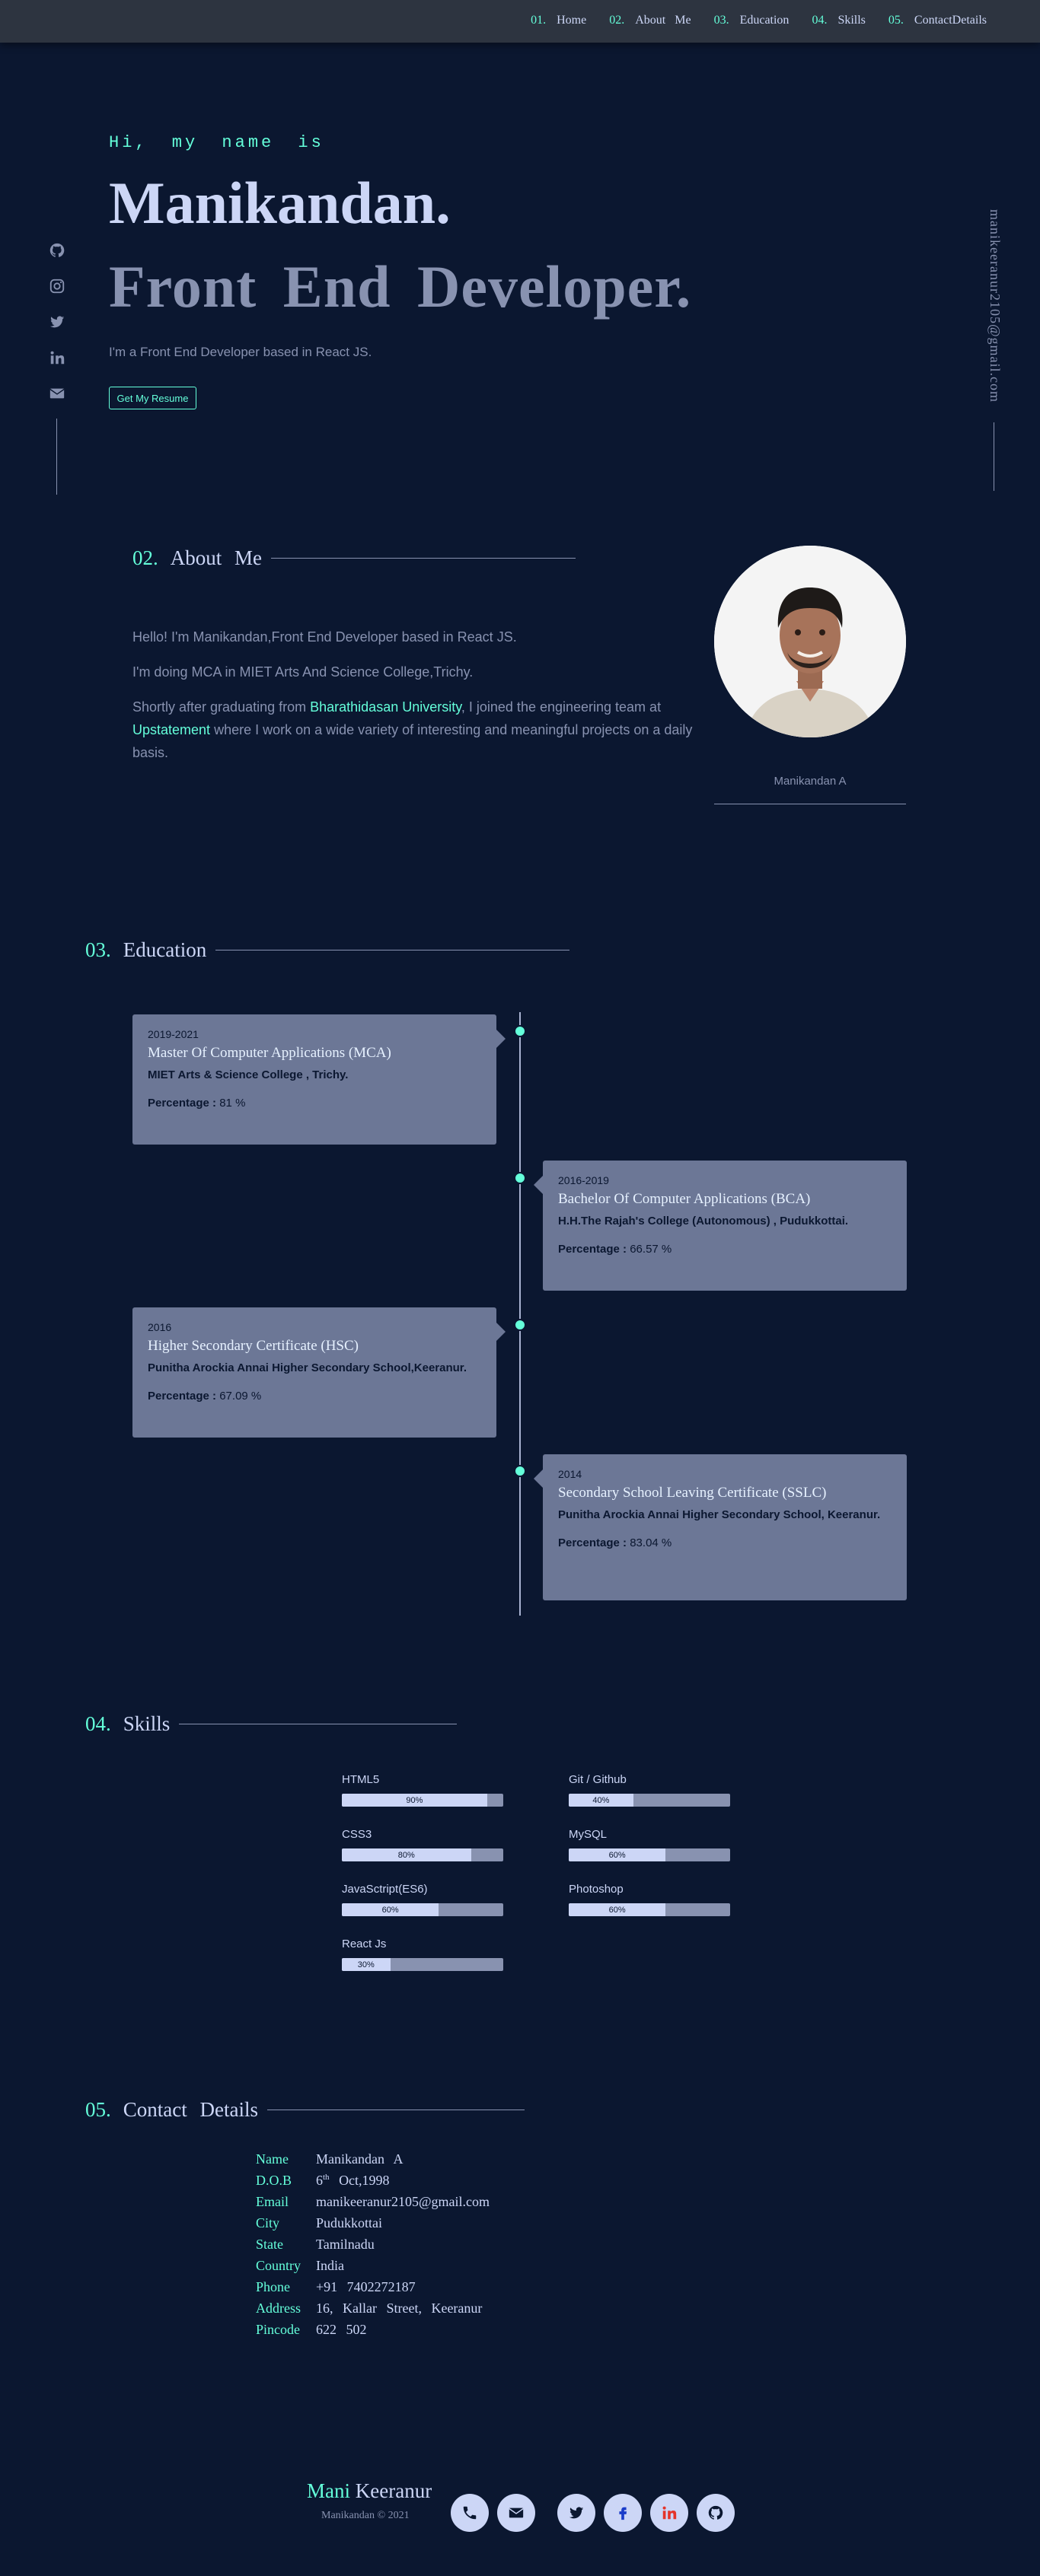 The image size is (1040, 2576). Describe the element at coordinates (365, 2515) in the screenshot. I see `footer-copyright: Manikandan © 2021` at that location.